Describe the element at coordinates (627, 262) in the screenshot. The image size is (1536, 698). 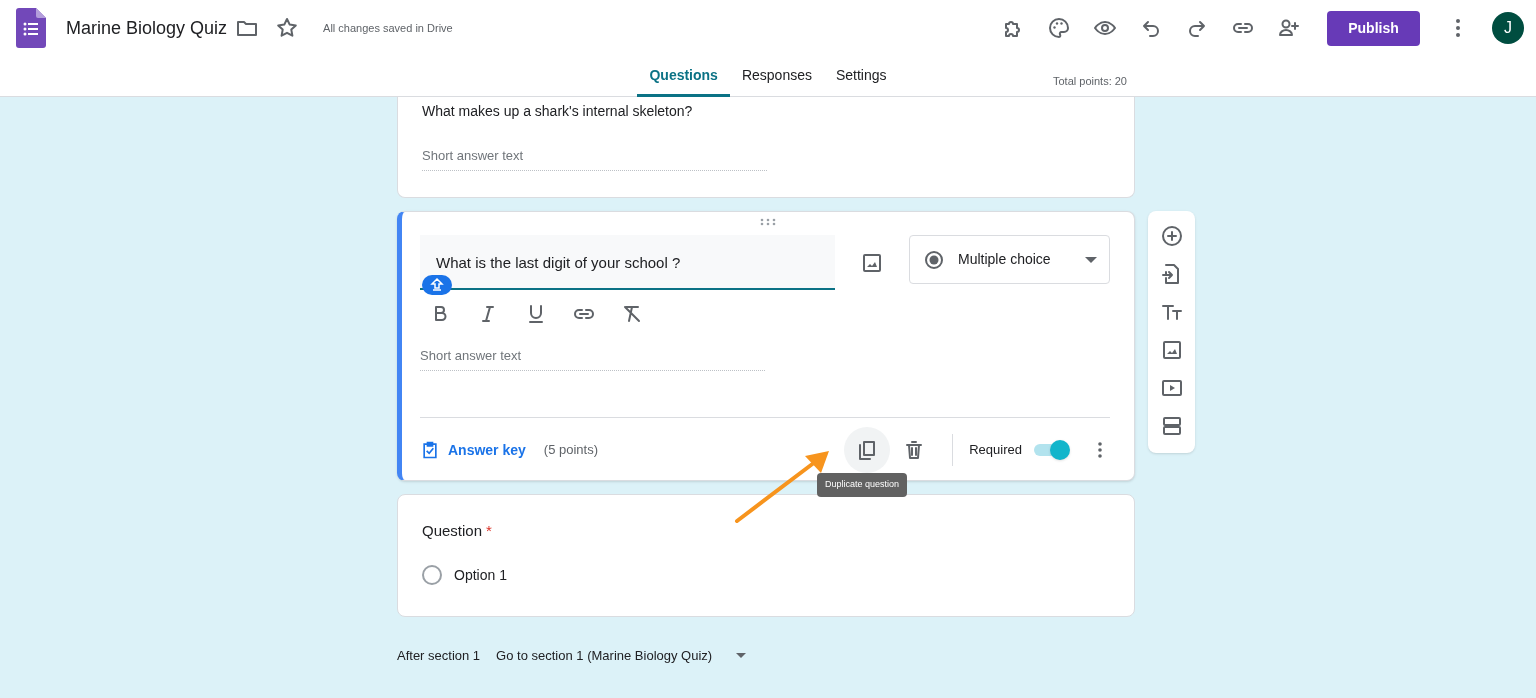
I see `question-field: What is the last digit of your school ?` at that location.